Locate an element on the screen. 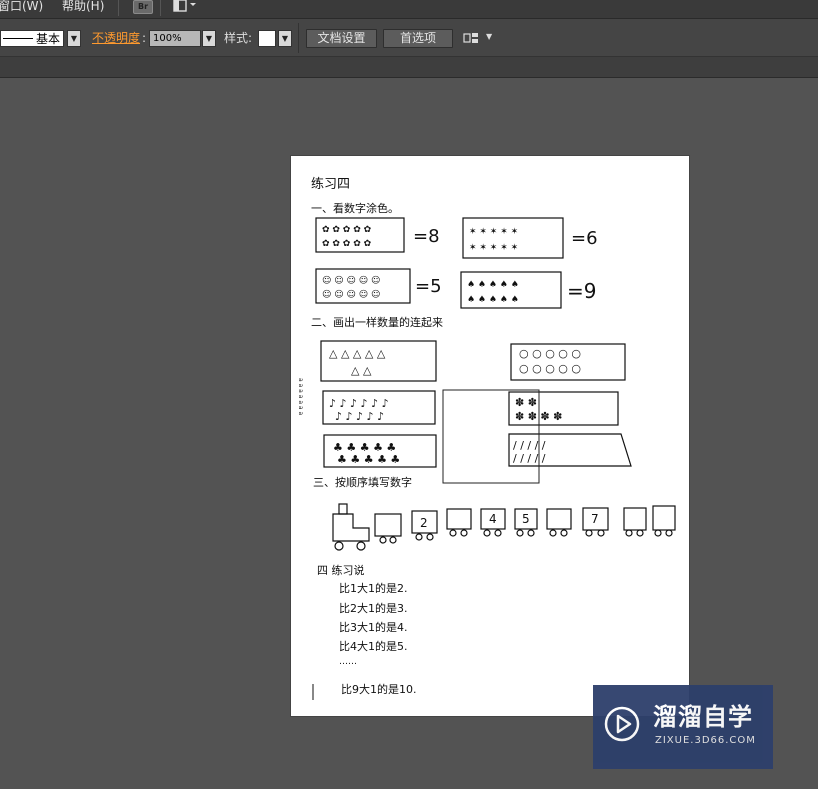 The image size is (818, 789). opacity-input: 100% is located at coordinates (175, 38).